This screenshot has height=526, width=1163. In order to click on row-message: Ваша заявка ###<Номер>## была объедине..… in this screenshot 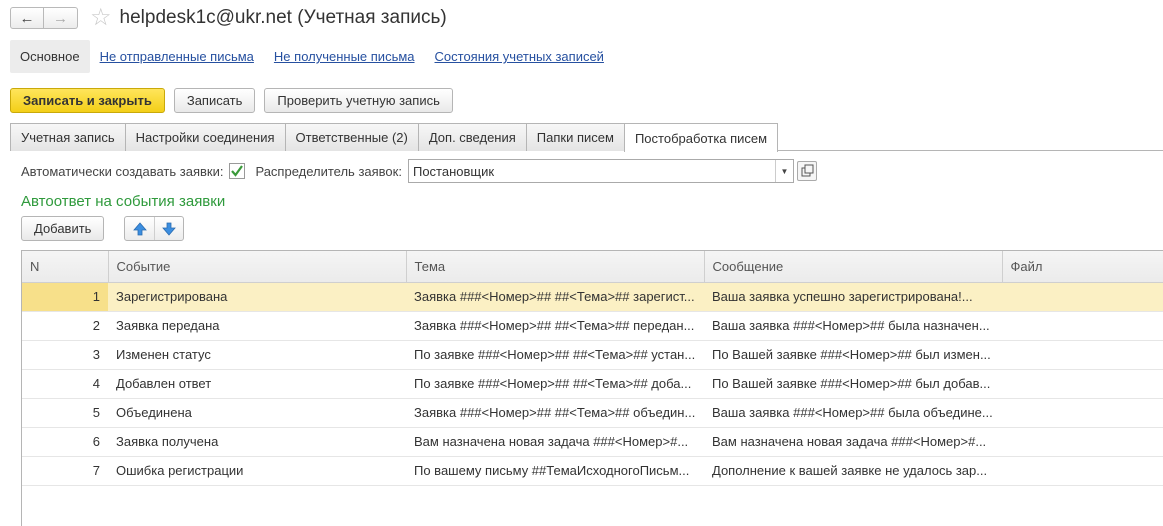, I will do `click(853, 413)`.